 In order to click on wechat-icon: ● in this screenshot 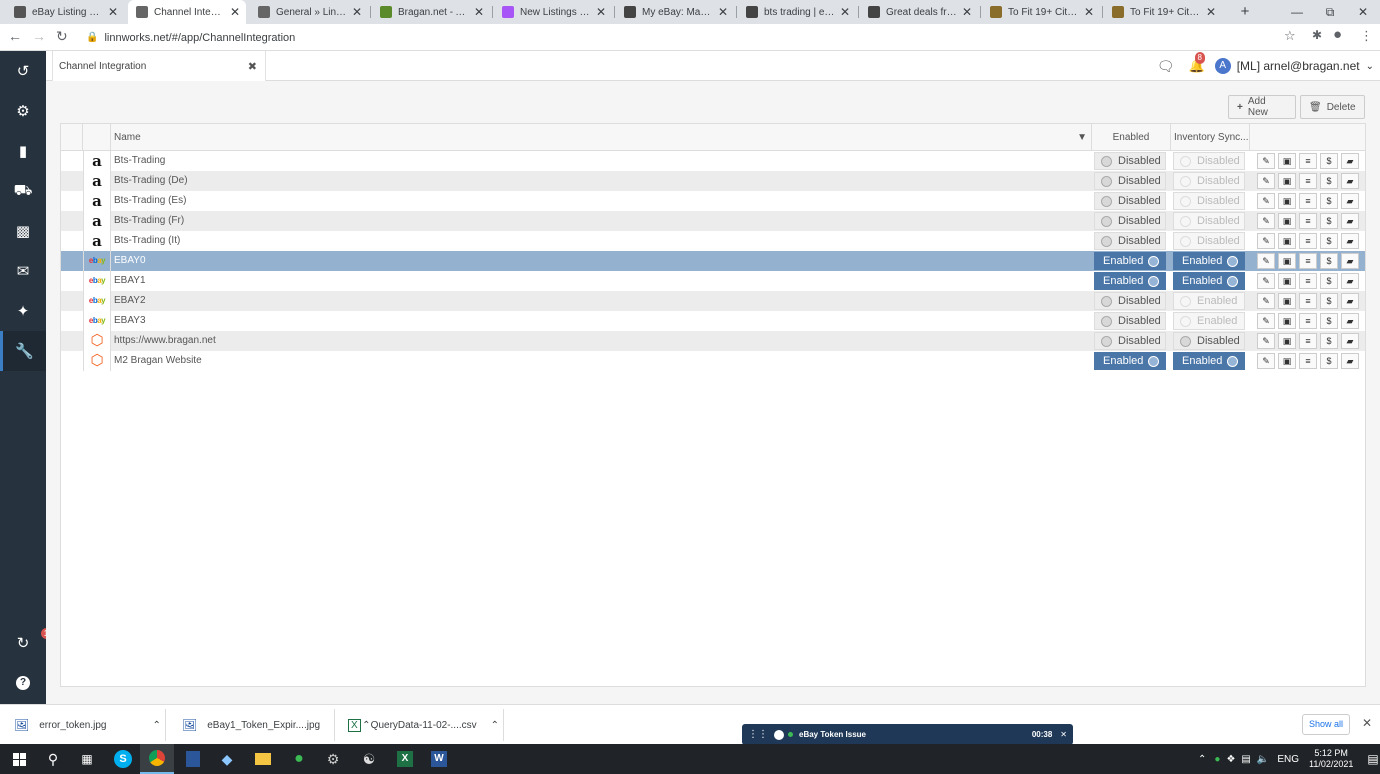, I will do `click(299, 759)`.